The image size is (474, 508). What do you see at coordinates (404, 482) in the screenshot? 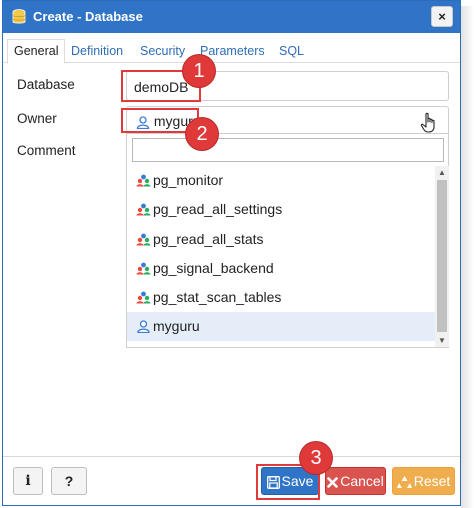
I see `recycle-icon` at bounding box center [404, 482].